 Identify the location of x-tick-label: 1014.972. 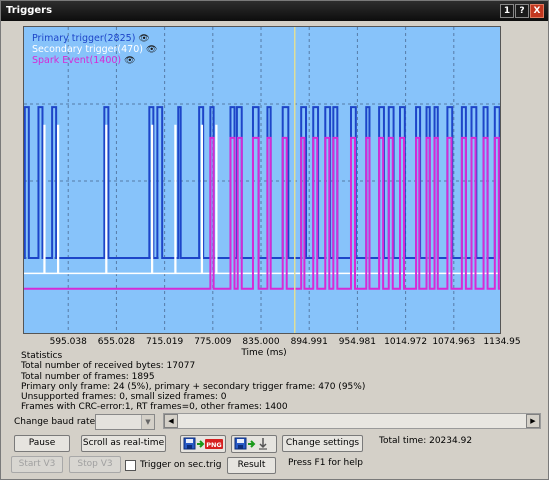
(406, 342).